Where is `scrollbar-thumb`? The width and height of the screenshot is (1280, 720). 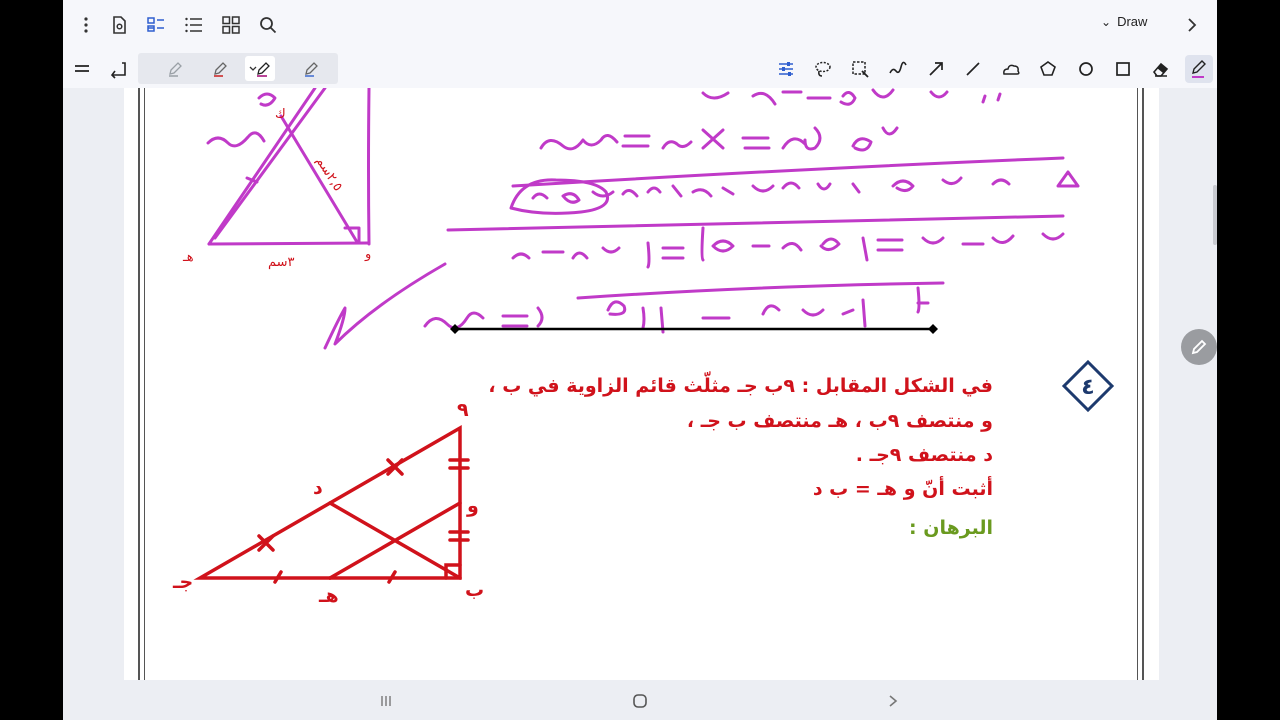
scrollbar-thumb is located at coordinates (1215, 215).